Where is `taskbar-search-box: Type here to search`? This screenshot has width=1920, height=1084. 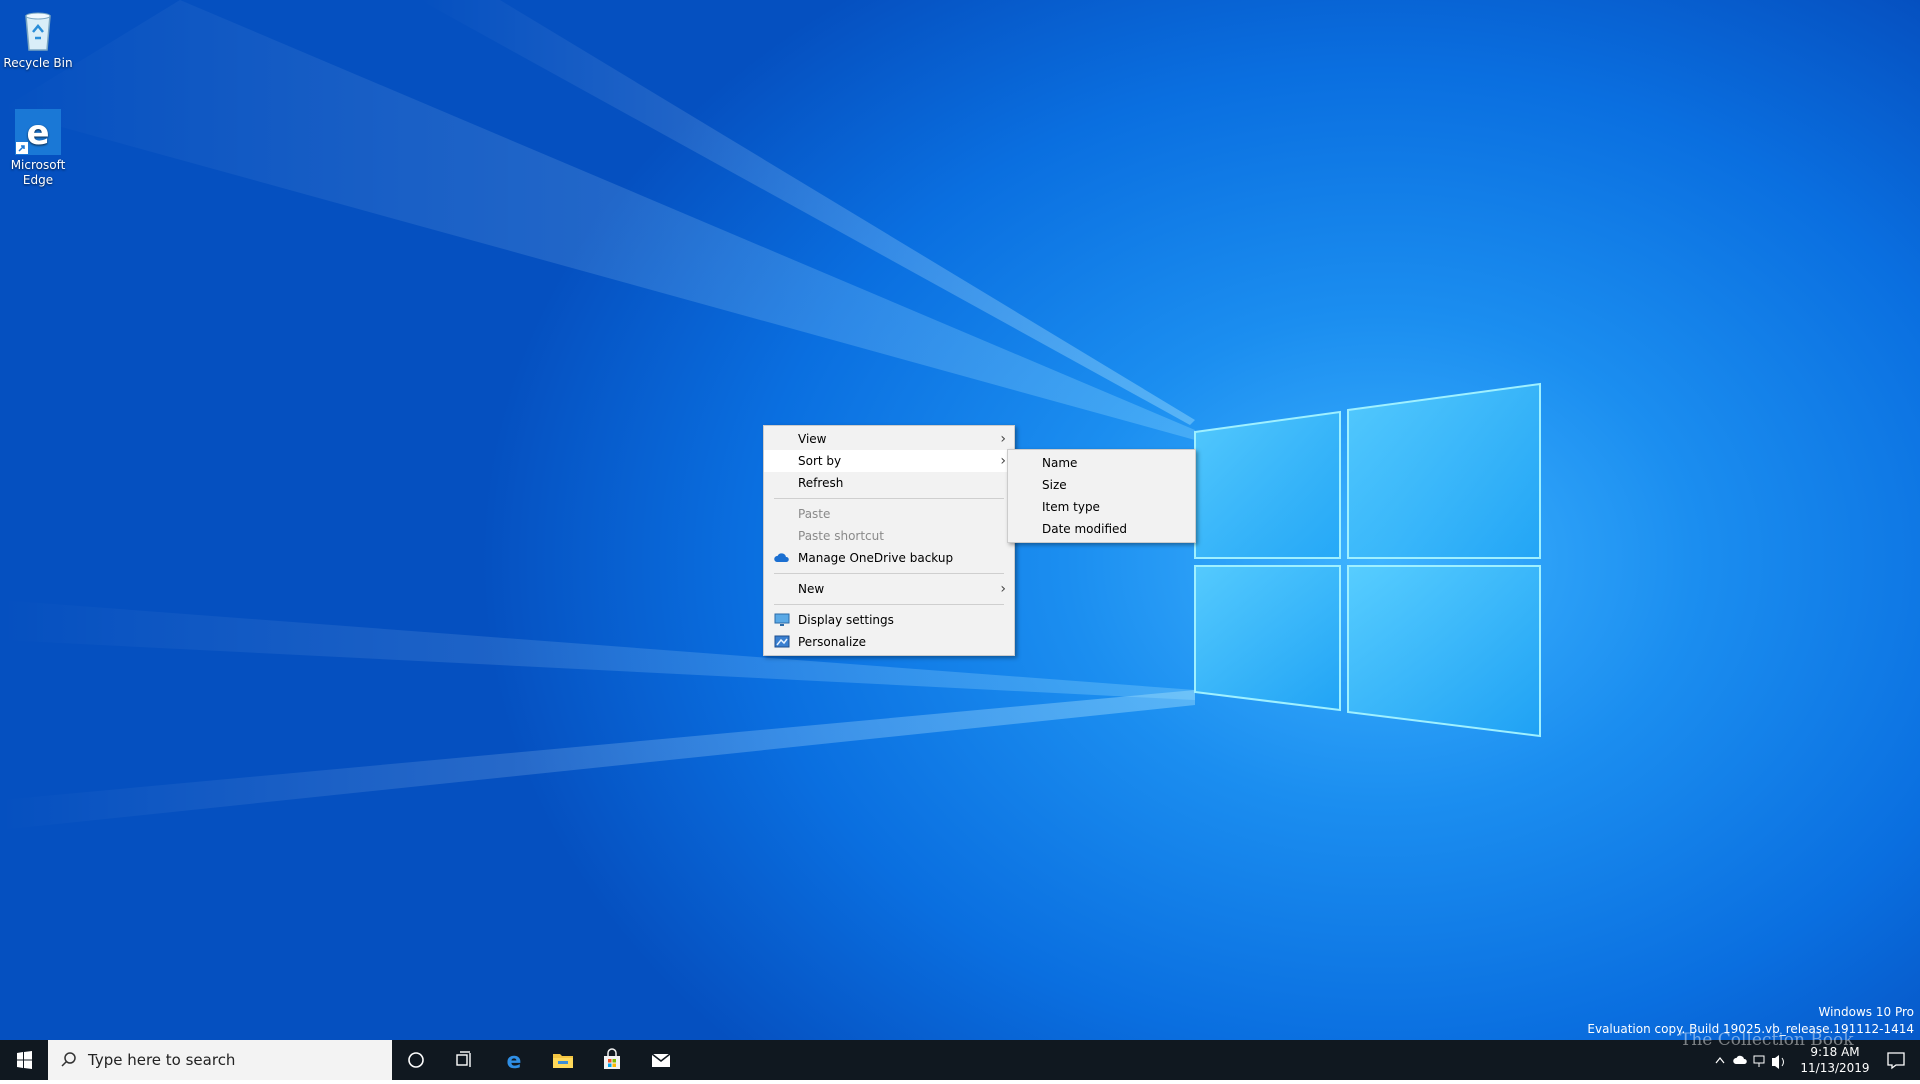
taskbar-search-box: Type here to search is located at coordinates (220, 1060).